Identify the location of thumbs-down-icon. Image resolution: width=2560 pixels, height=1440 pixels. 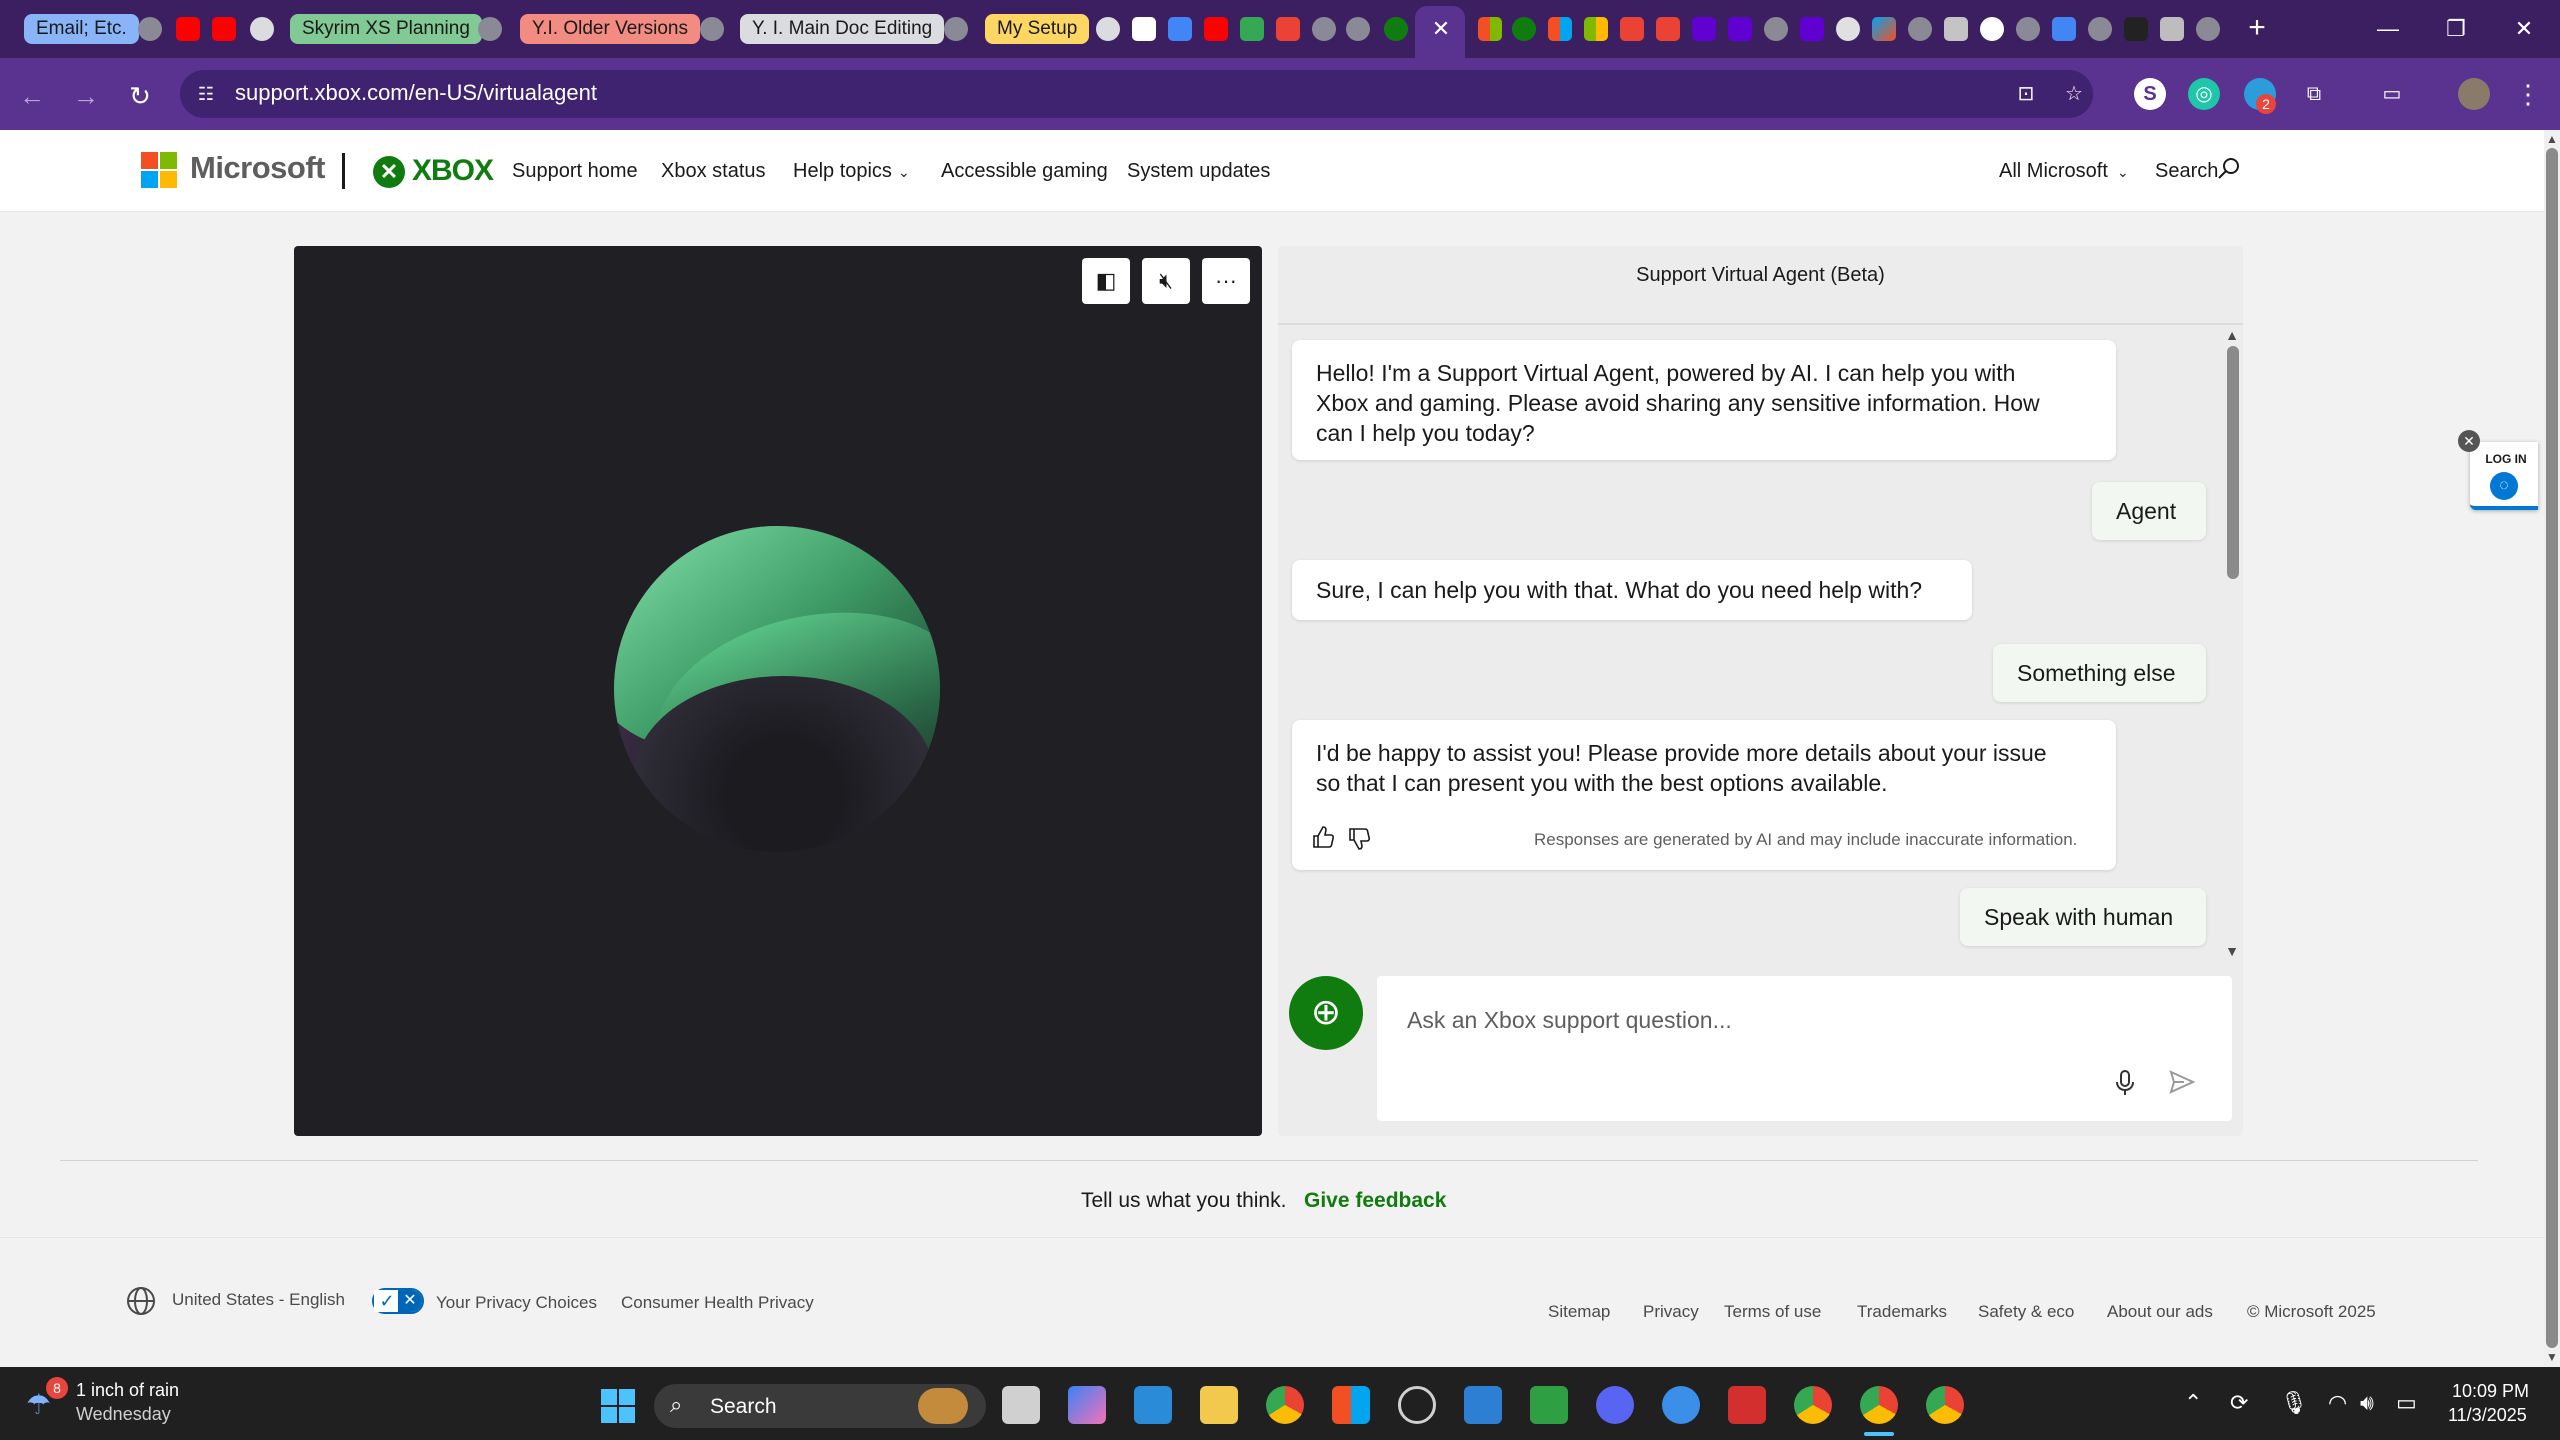
(1359, 839).